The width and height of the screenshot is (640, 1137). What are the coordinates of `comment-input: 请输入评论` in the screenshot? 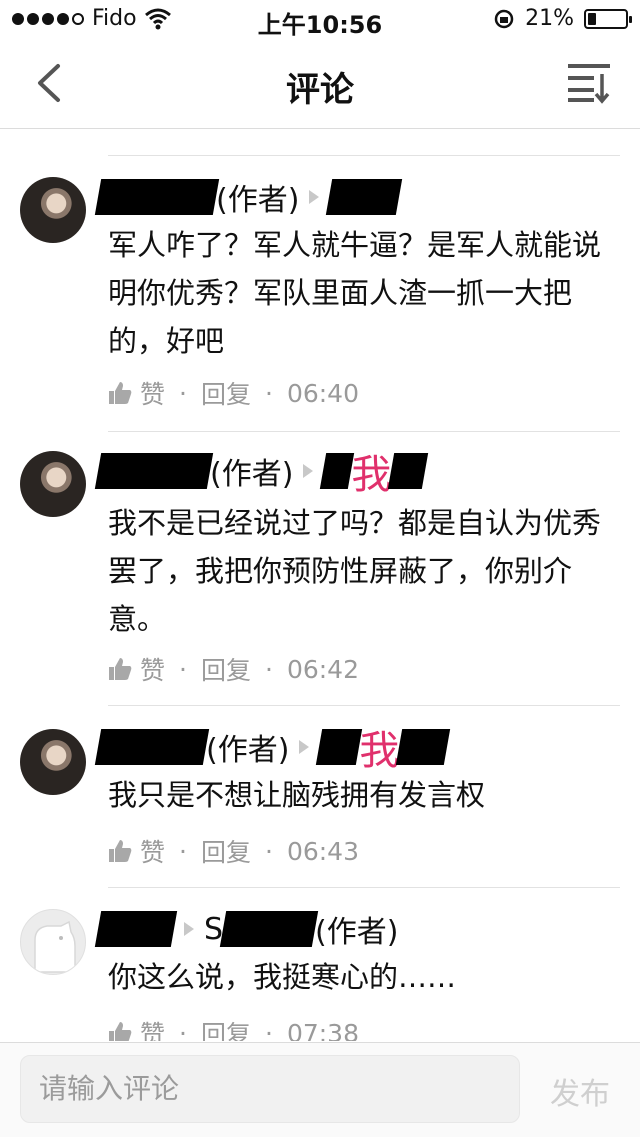 It's located at (270, 1089).